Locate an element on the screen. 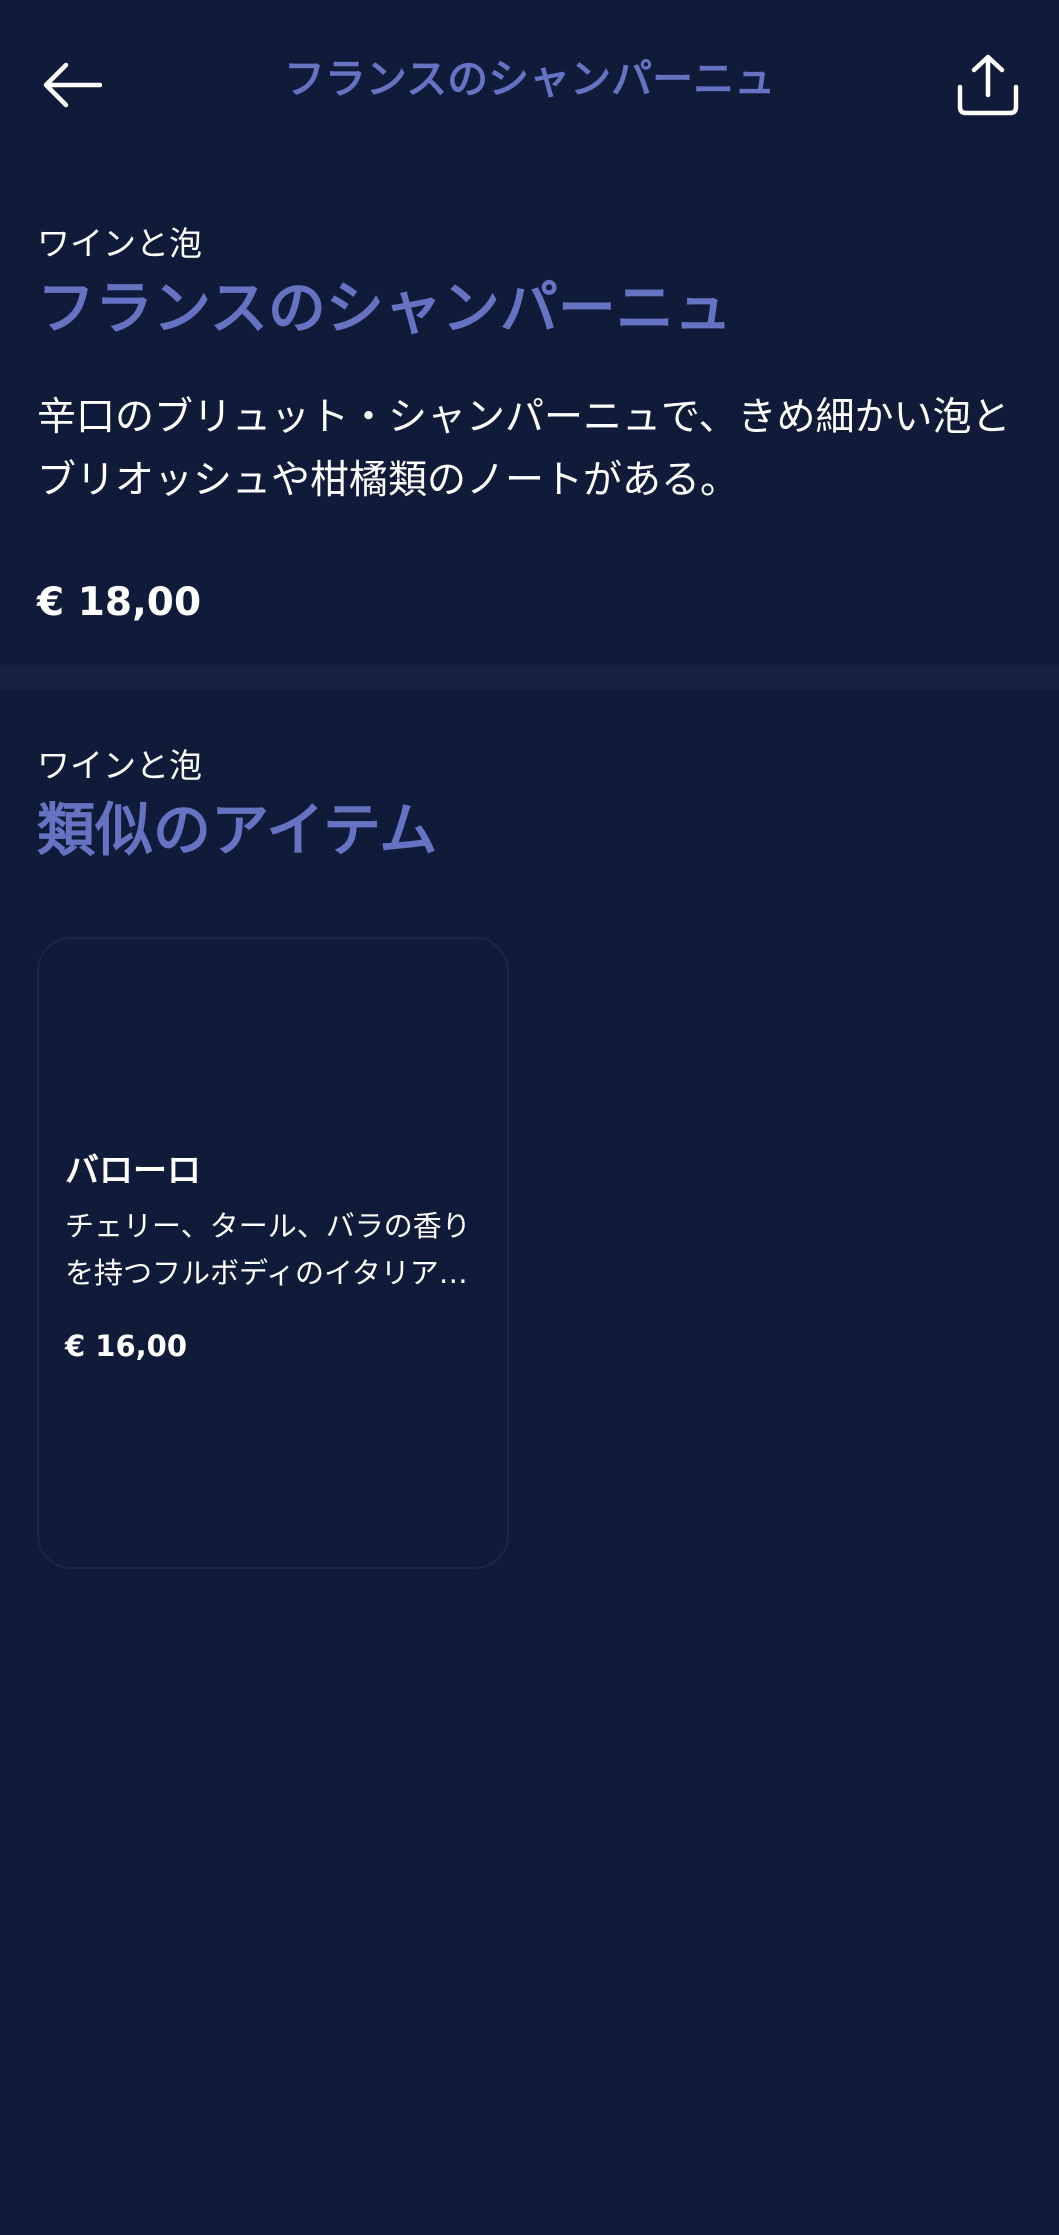 This screenshot has height=2235, width=1059. product-price: € 18,00 is located at coordinates (119, 602).